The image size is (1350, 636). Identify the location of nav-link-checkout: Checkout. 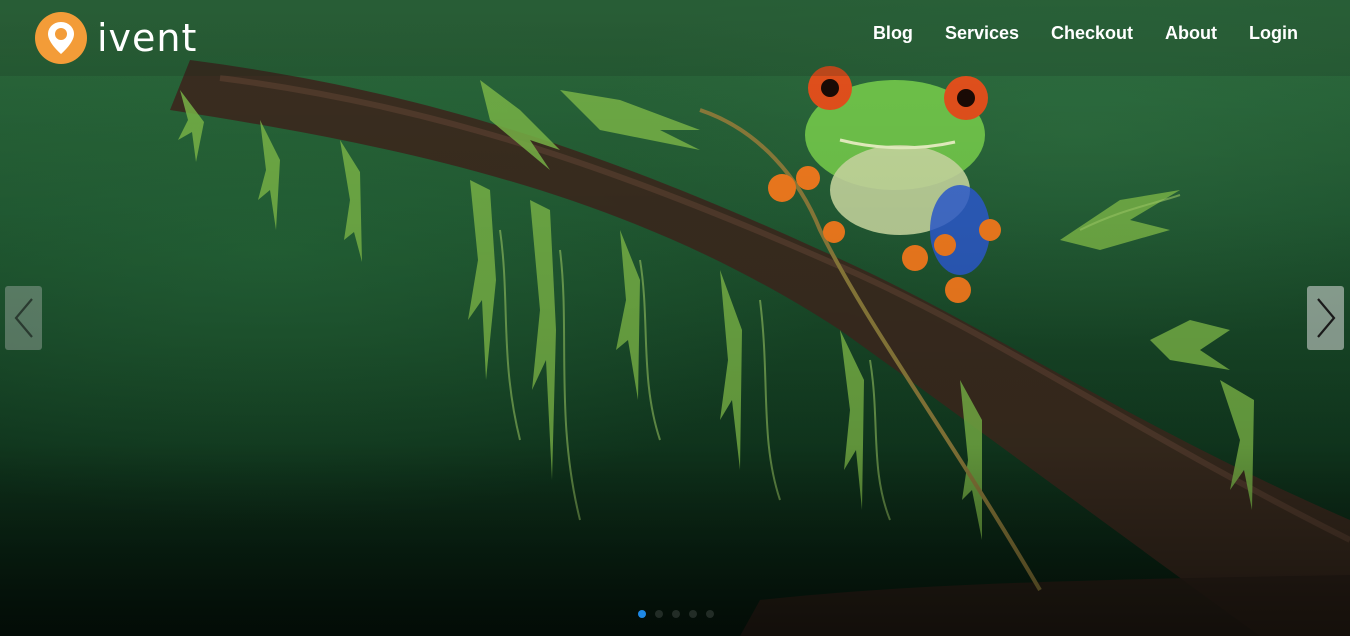
(1092, 33).